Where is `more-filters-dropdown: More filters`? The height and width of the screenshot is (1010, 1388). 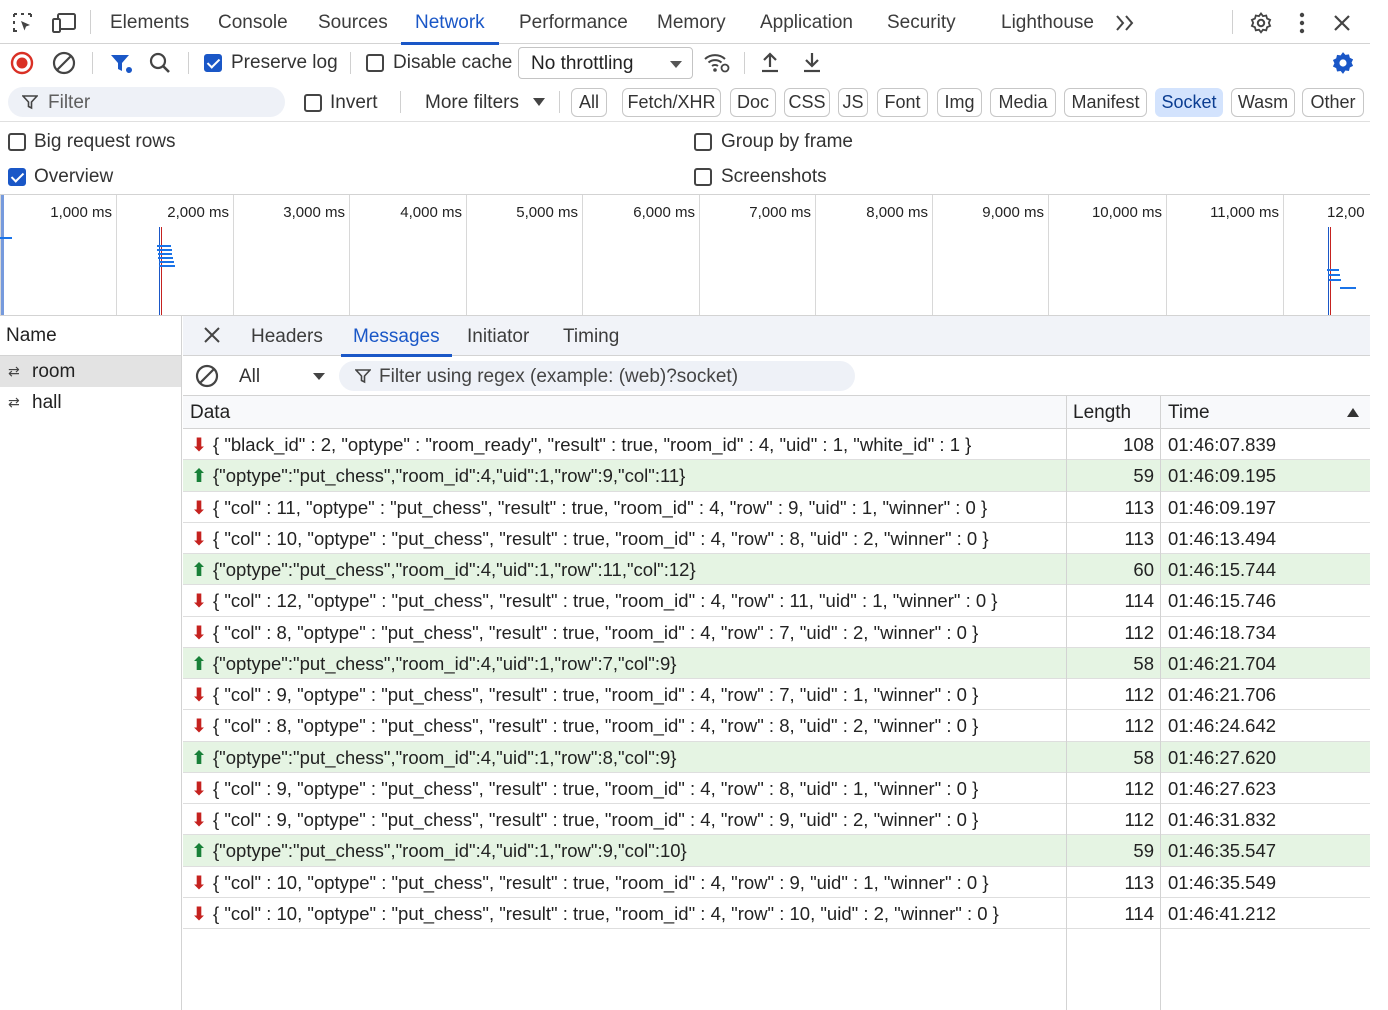
more-filters-dropdown: More filters is located at coordinates (472, 103).